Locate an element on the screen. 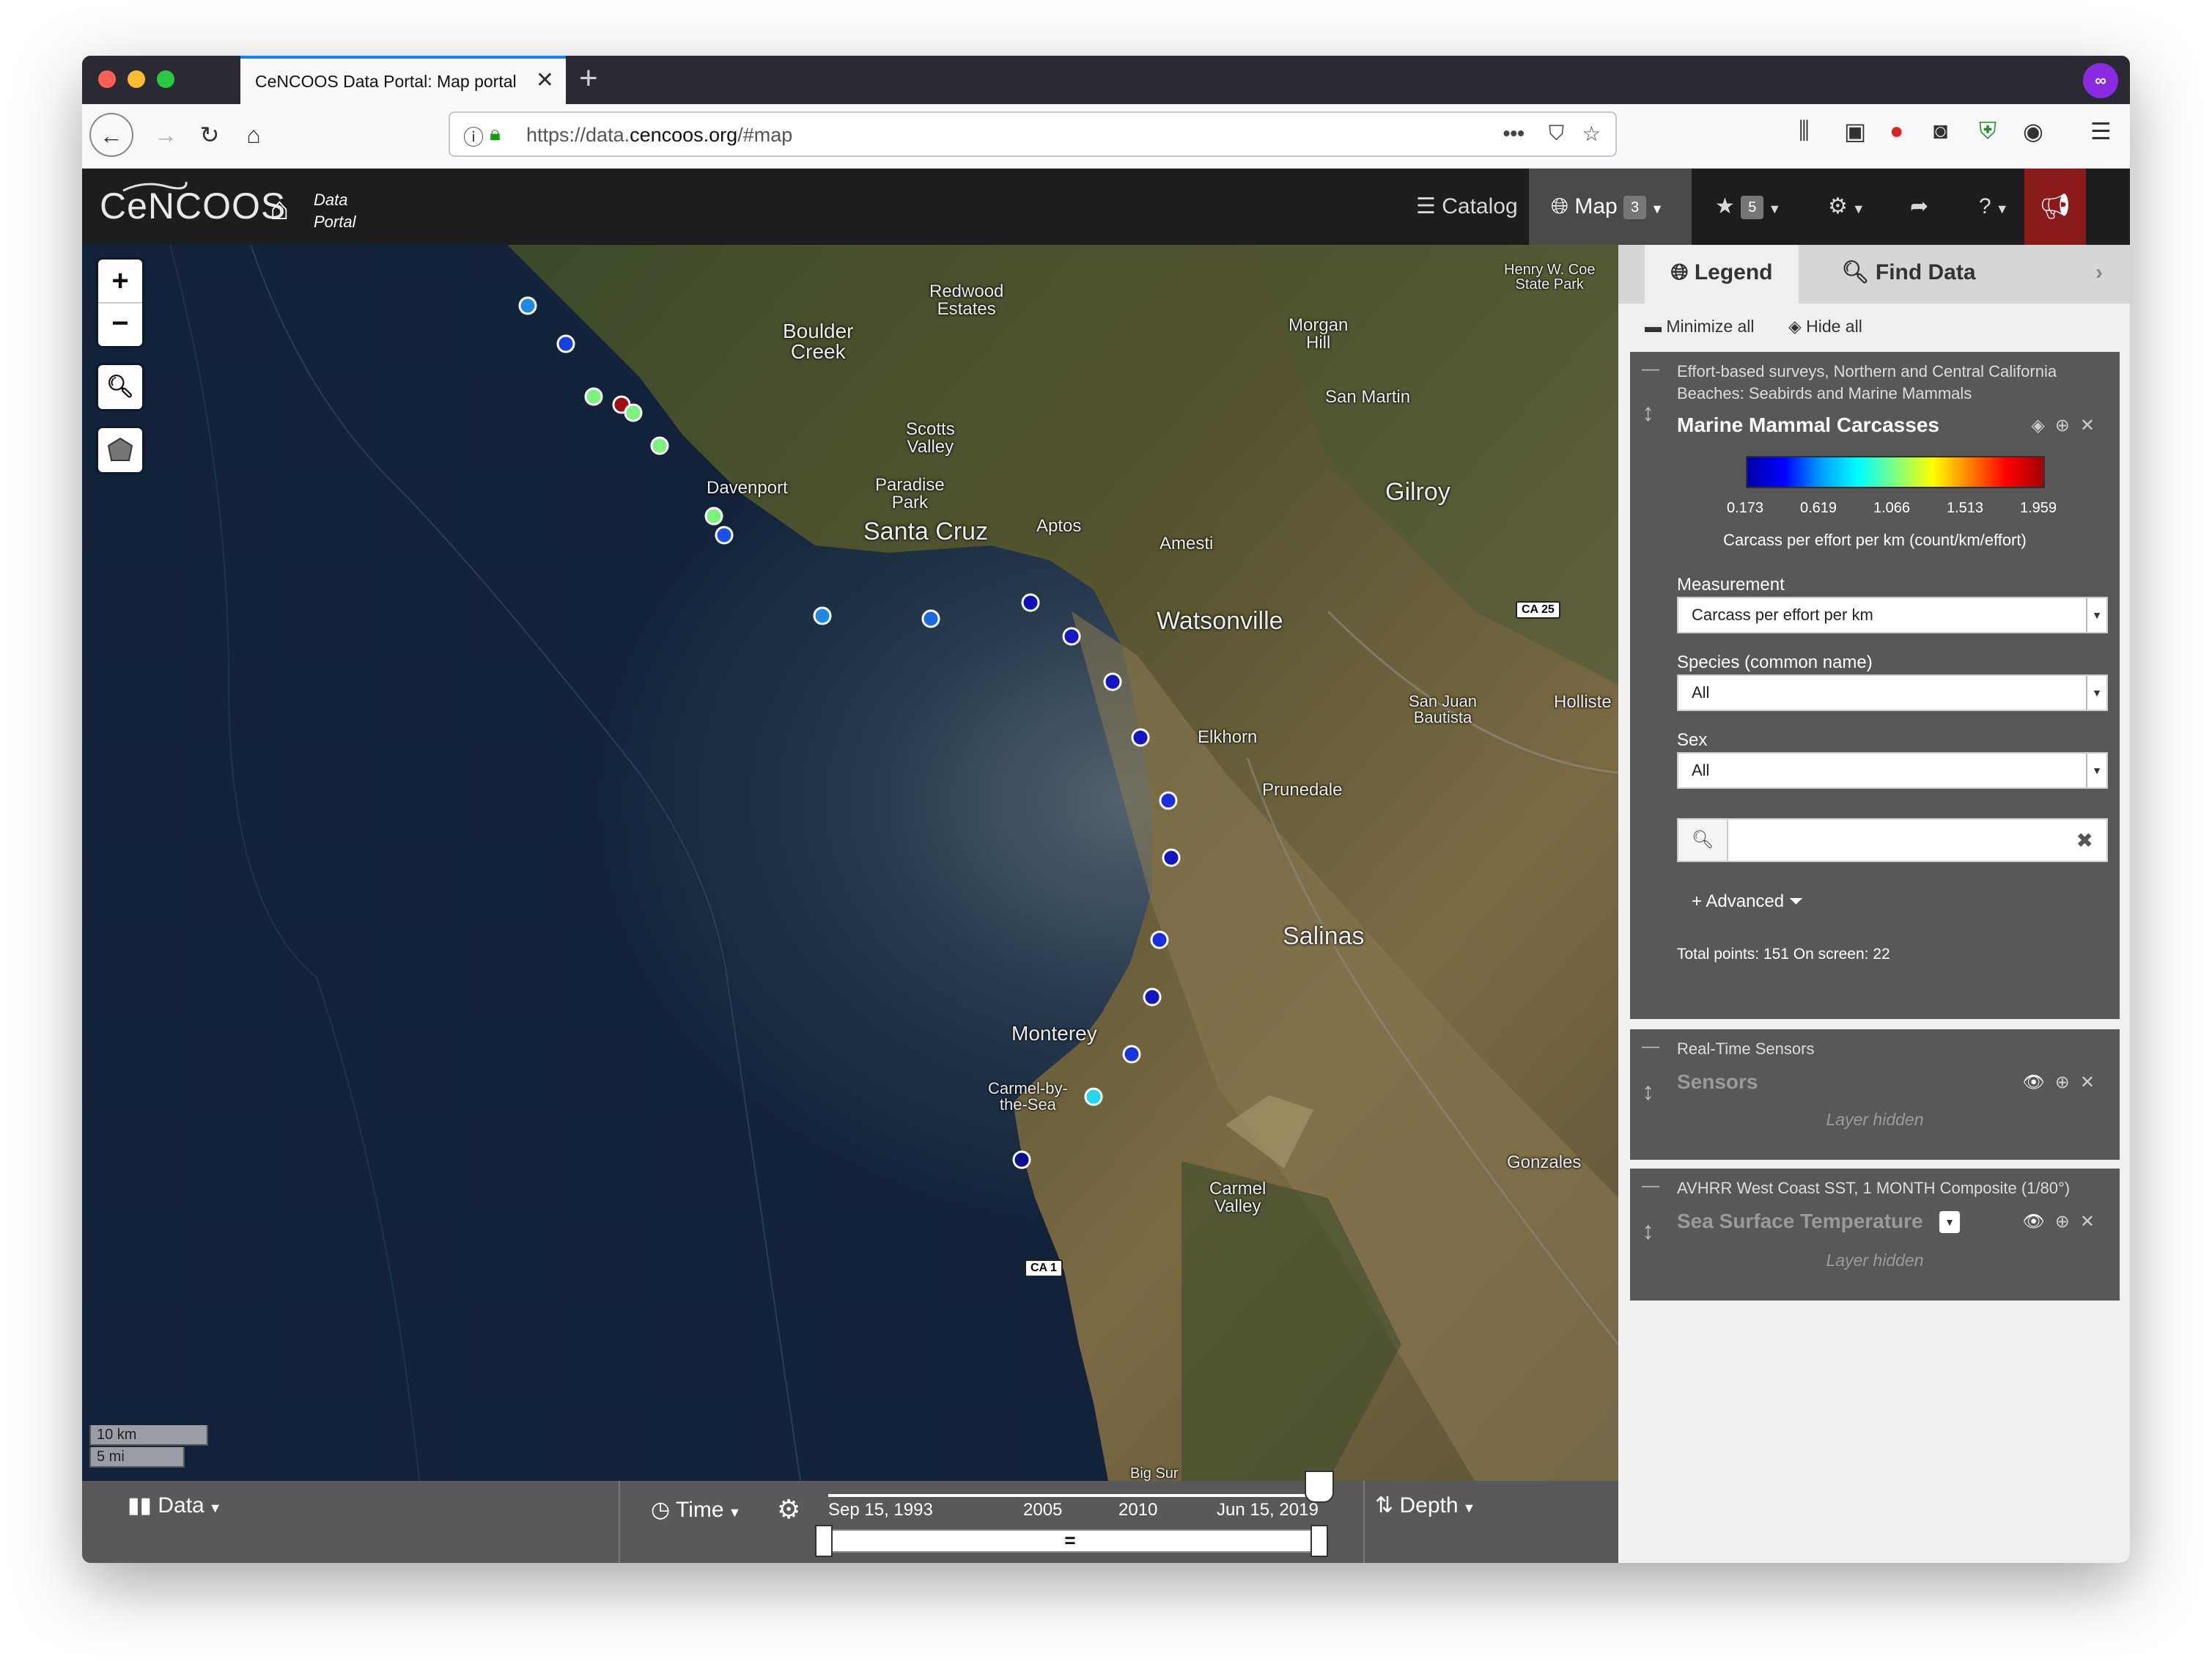 The width and height of the screenshot is (2212, 1670). hide-layer-icon: ◈ is located at coordinates (2042, 425).